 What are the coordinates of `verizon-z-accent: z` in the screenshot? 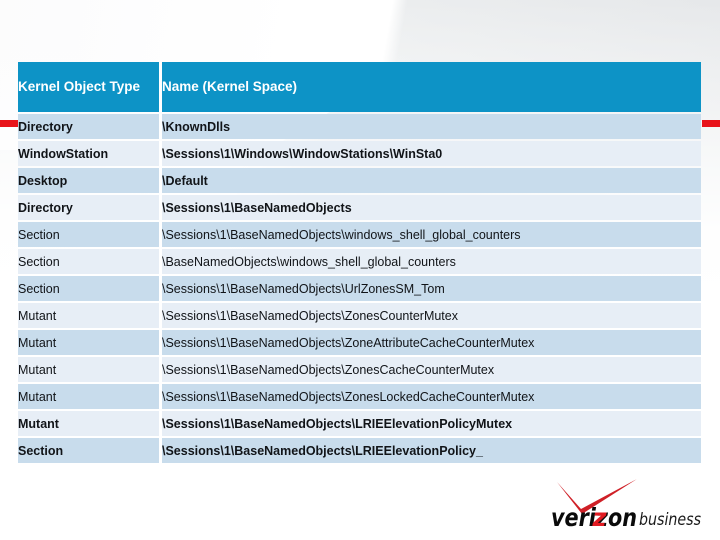 It's located at (599, 516).